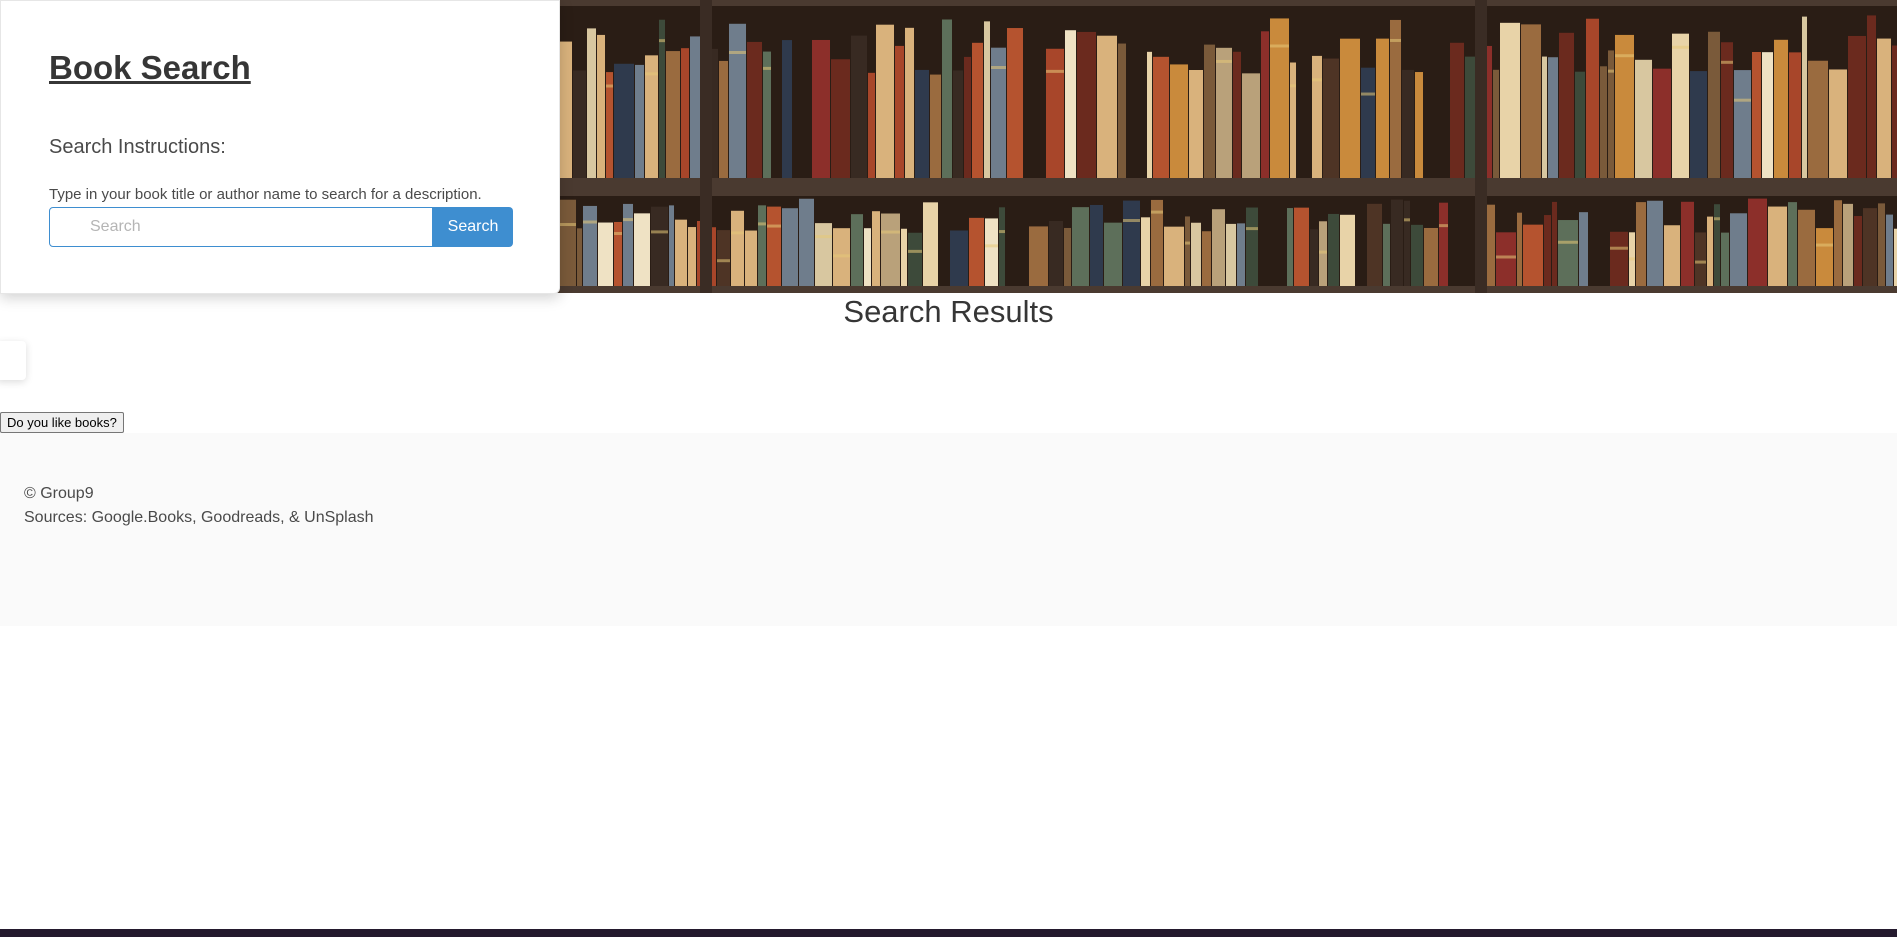 This screenshot has width=1897, height=937. I want to click on search-results-heading: Search Results, so click(948, 311).